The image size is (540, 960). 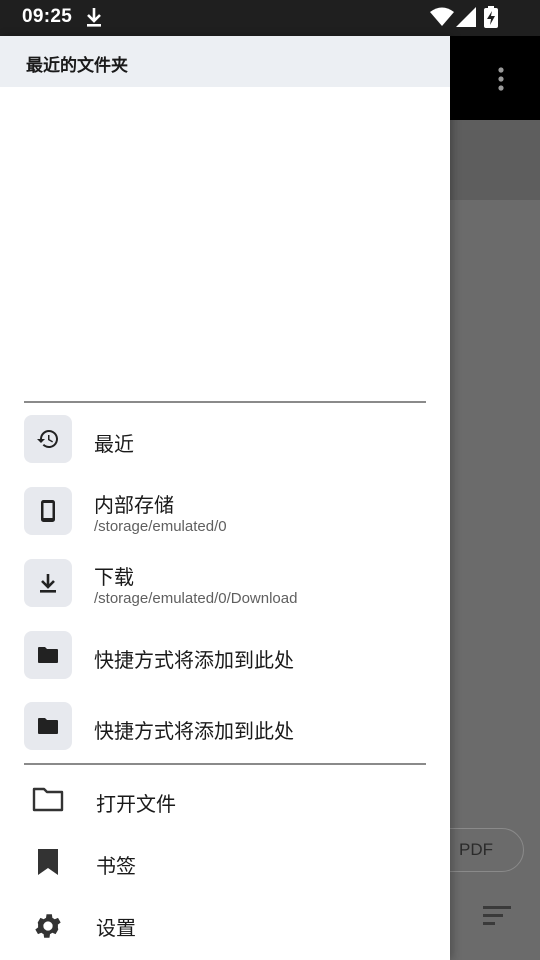 I want to click on drawer-header: 最近的文件夹, so click(x=225, y=61).